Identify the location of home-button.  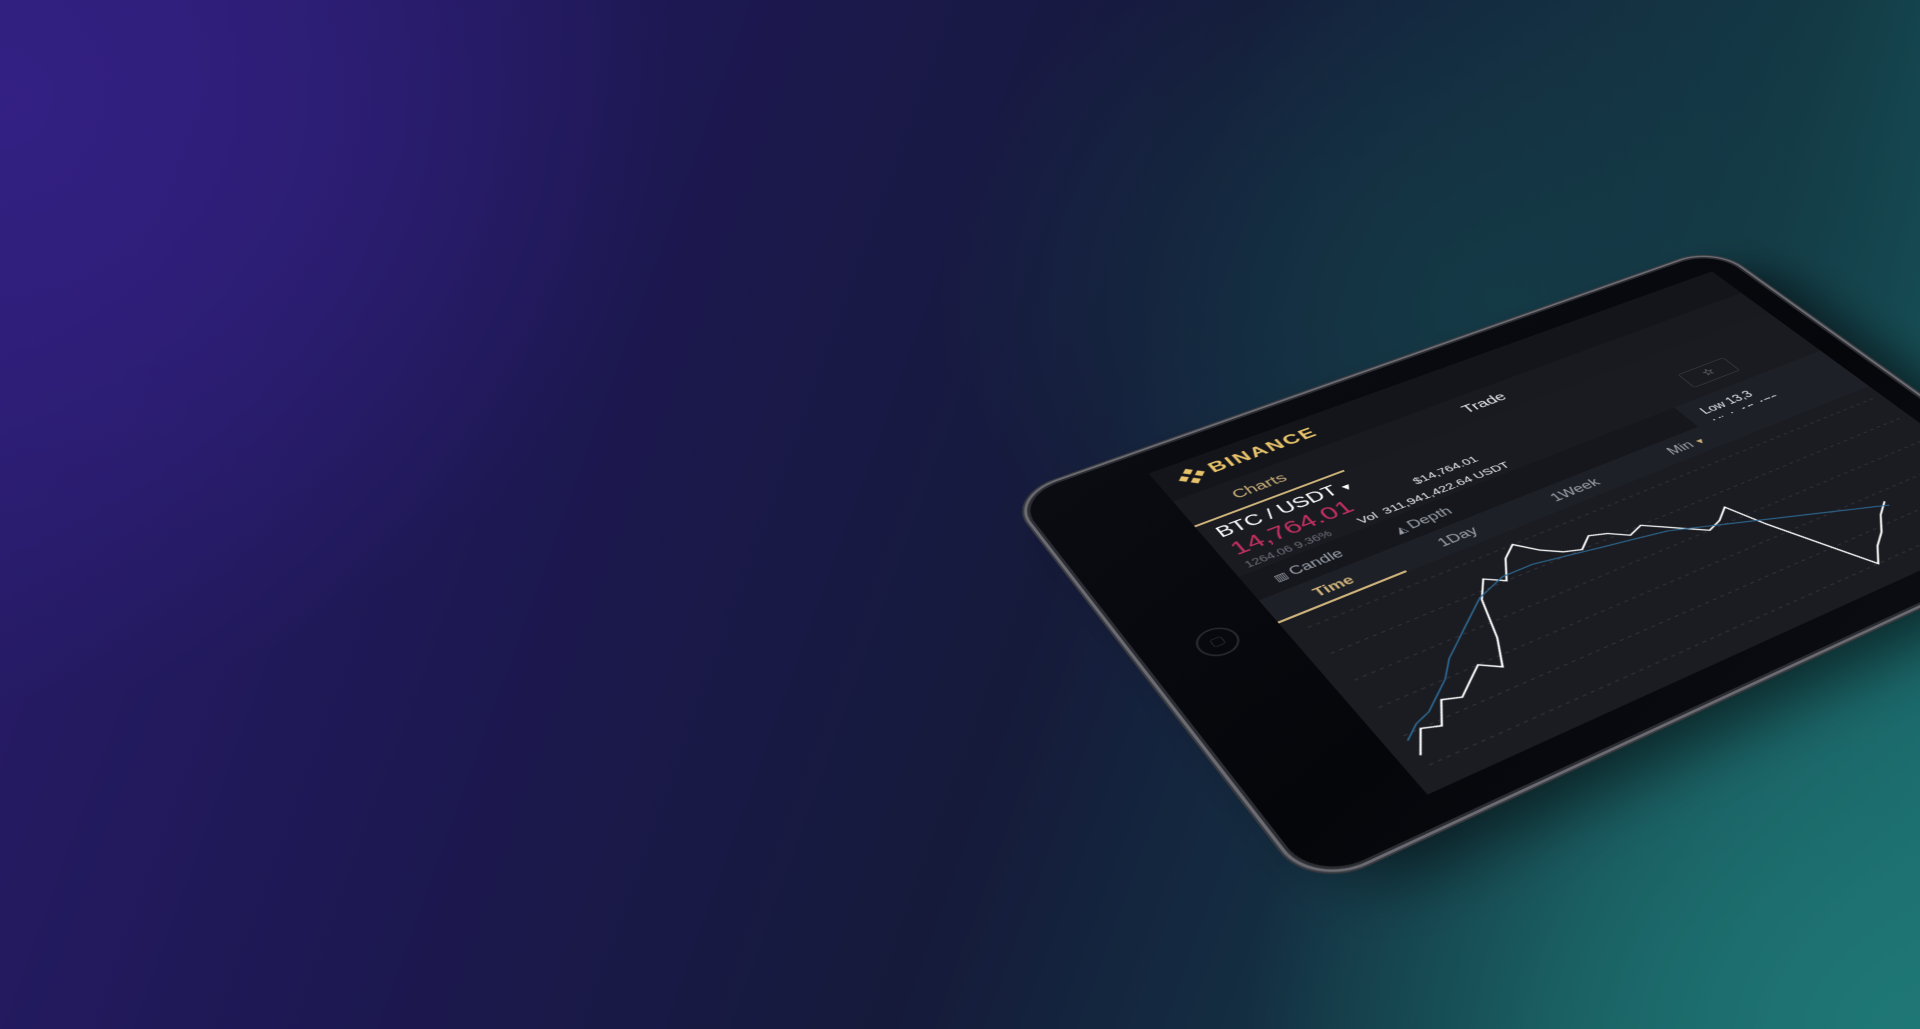
(1217, 642).